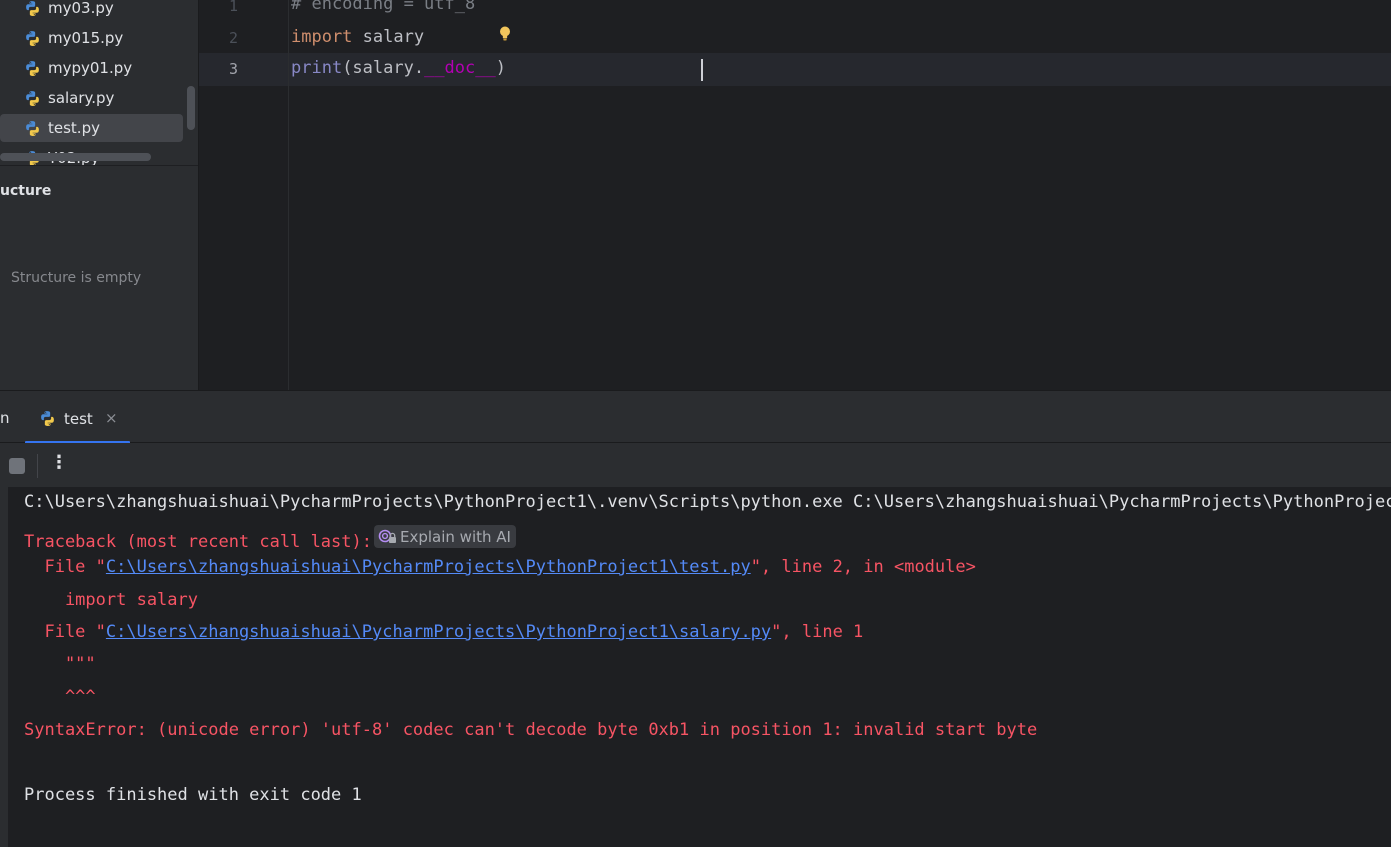 The image size is (1391, 847). What do you see at coordinates (26, 191) in the screenshot?
I see `structure-title: ucture` at bounding box center [26, 191].